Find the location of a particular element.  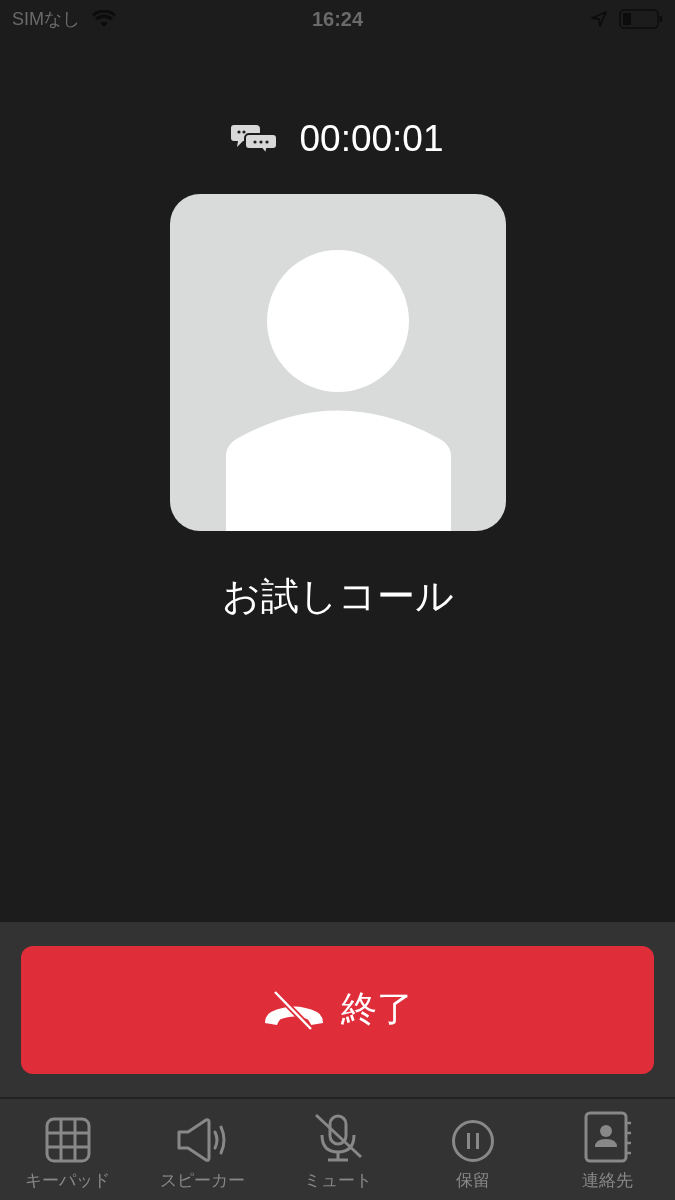

toolbar-button: ミュート is located at coordinates (337, 1149).